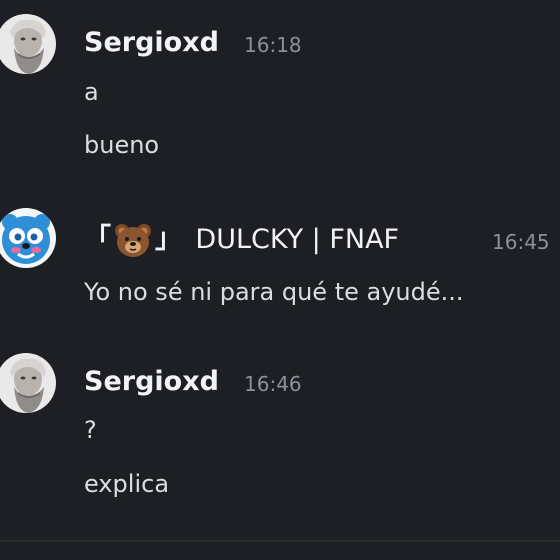 This screenshot has width=560, height=560. What do you see at coordinates (133, 240) in the screenshot?
I see `bear-face-icon` at bounding box center [133, 240].